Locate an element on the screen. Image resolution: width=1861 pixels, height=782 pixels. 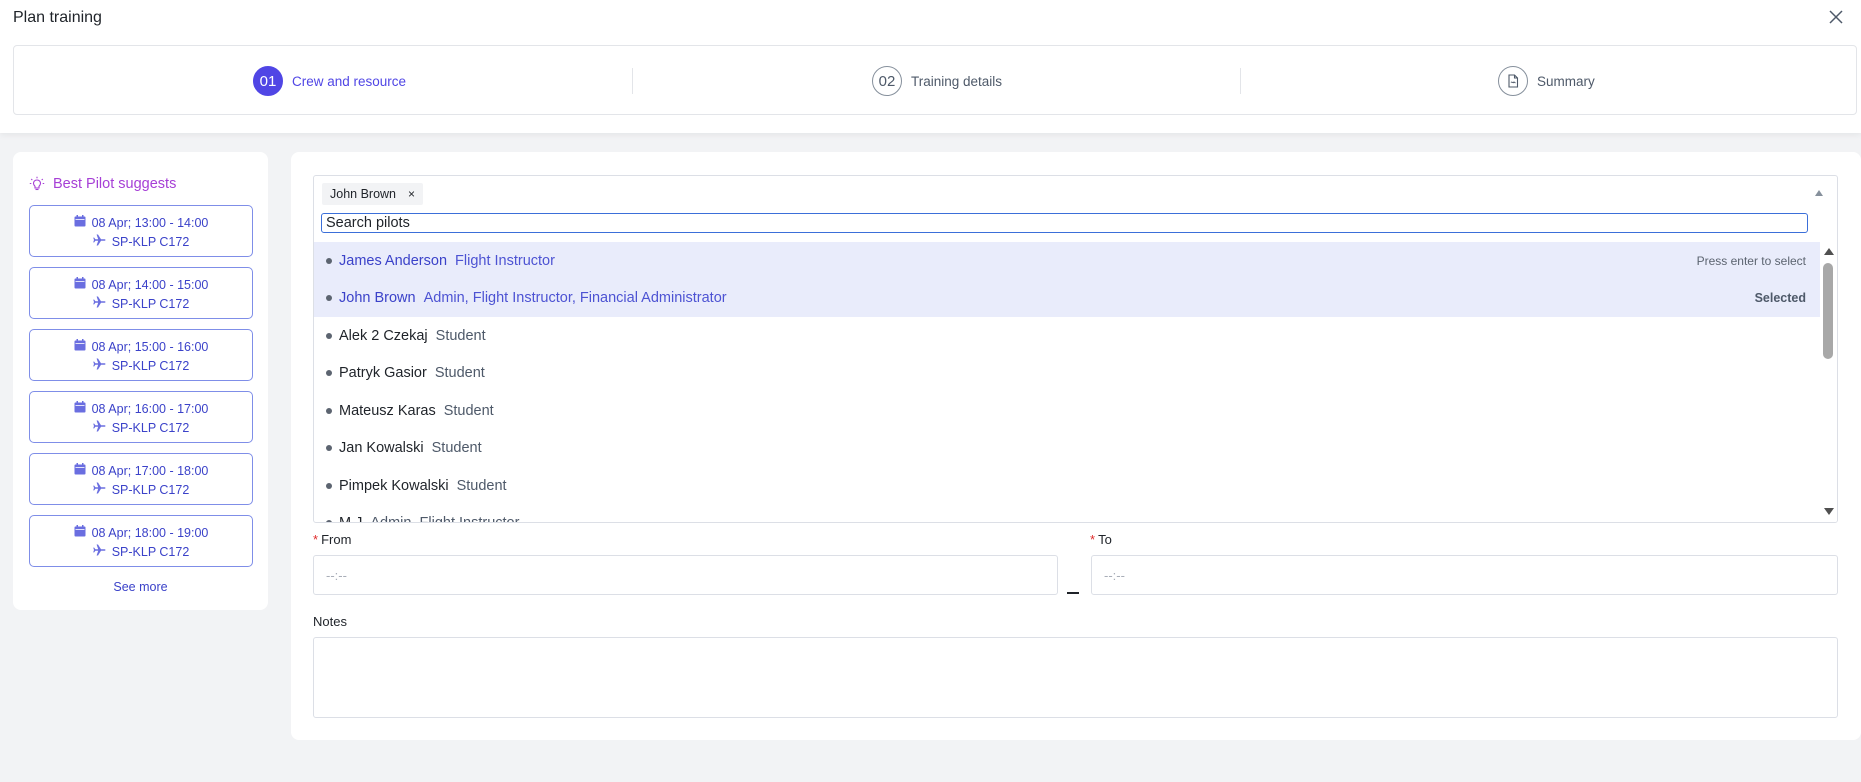
suggestion-slot: 08 Apr; 14:00 - 15:00 SP-KLP C172 is located at coordinates (141, 293).